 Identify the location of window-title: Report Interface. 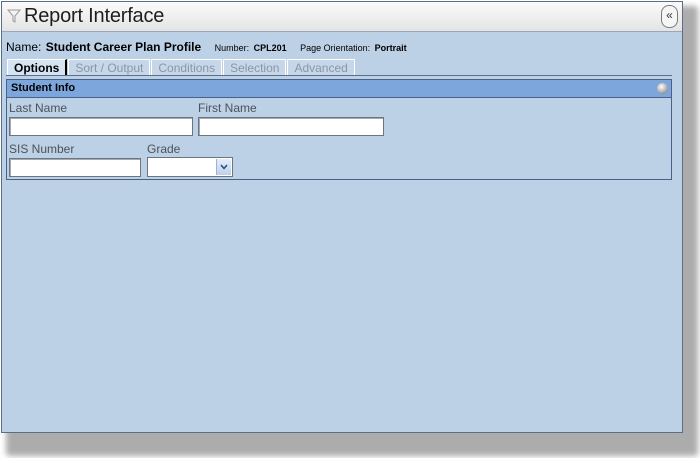
(94, 16).